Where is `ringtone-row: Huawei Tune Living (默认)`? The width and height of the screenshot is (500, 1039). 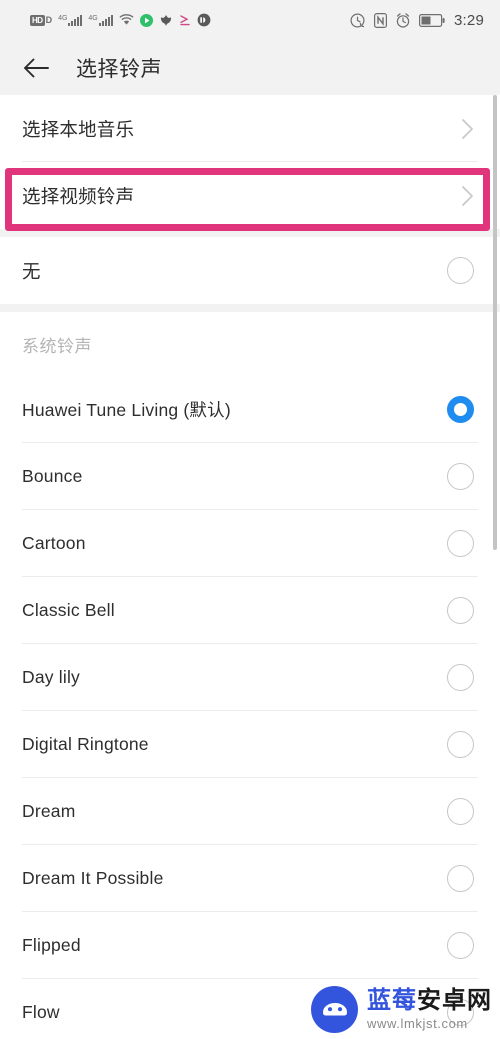 ringtone-row: Huawei Tune Living (默认) is located at coordinates (250, 409).